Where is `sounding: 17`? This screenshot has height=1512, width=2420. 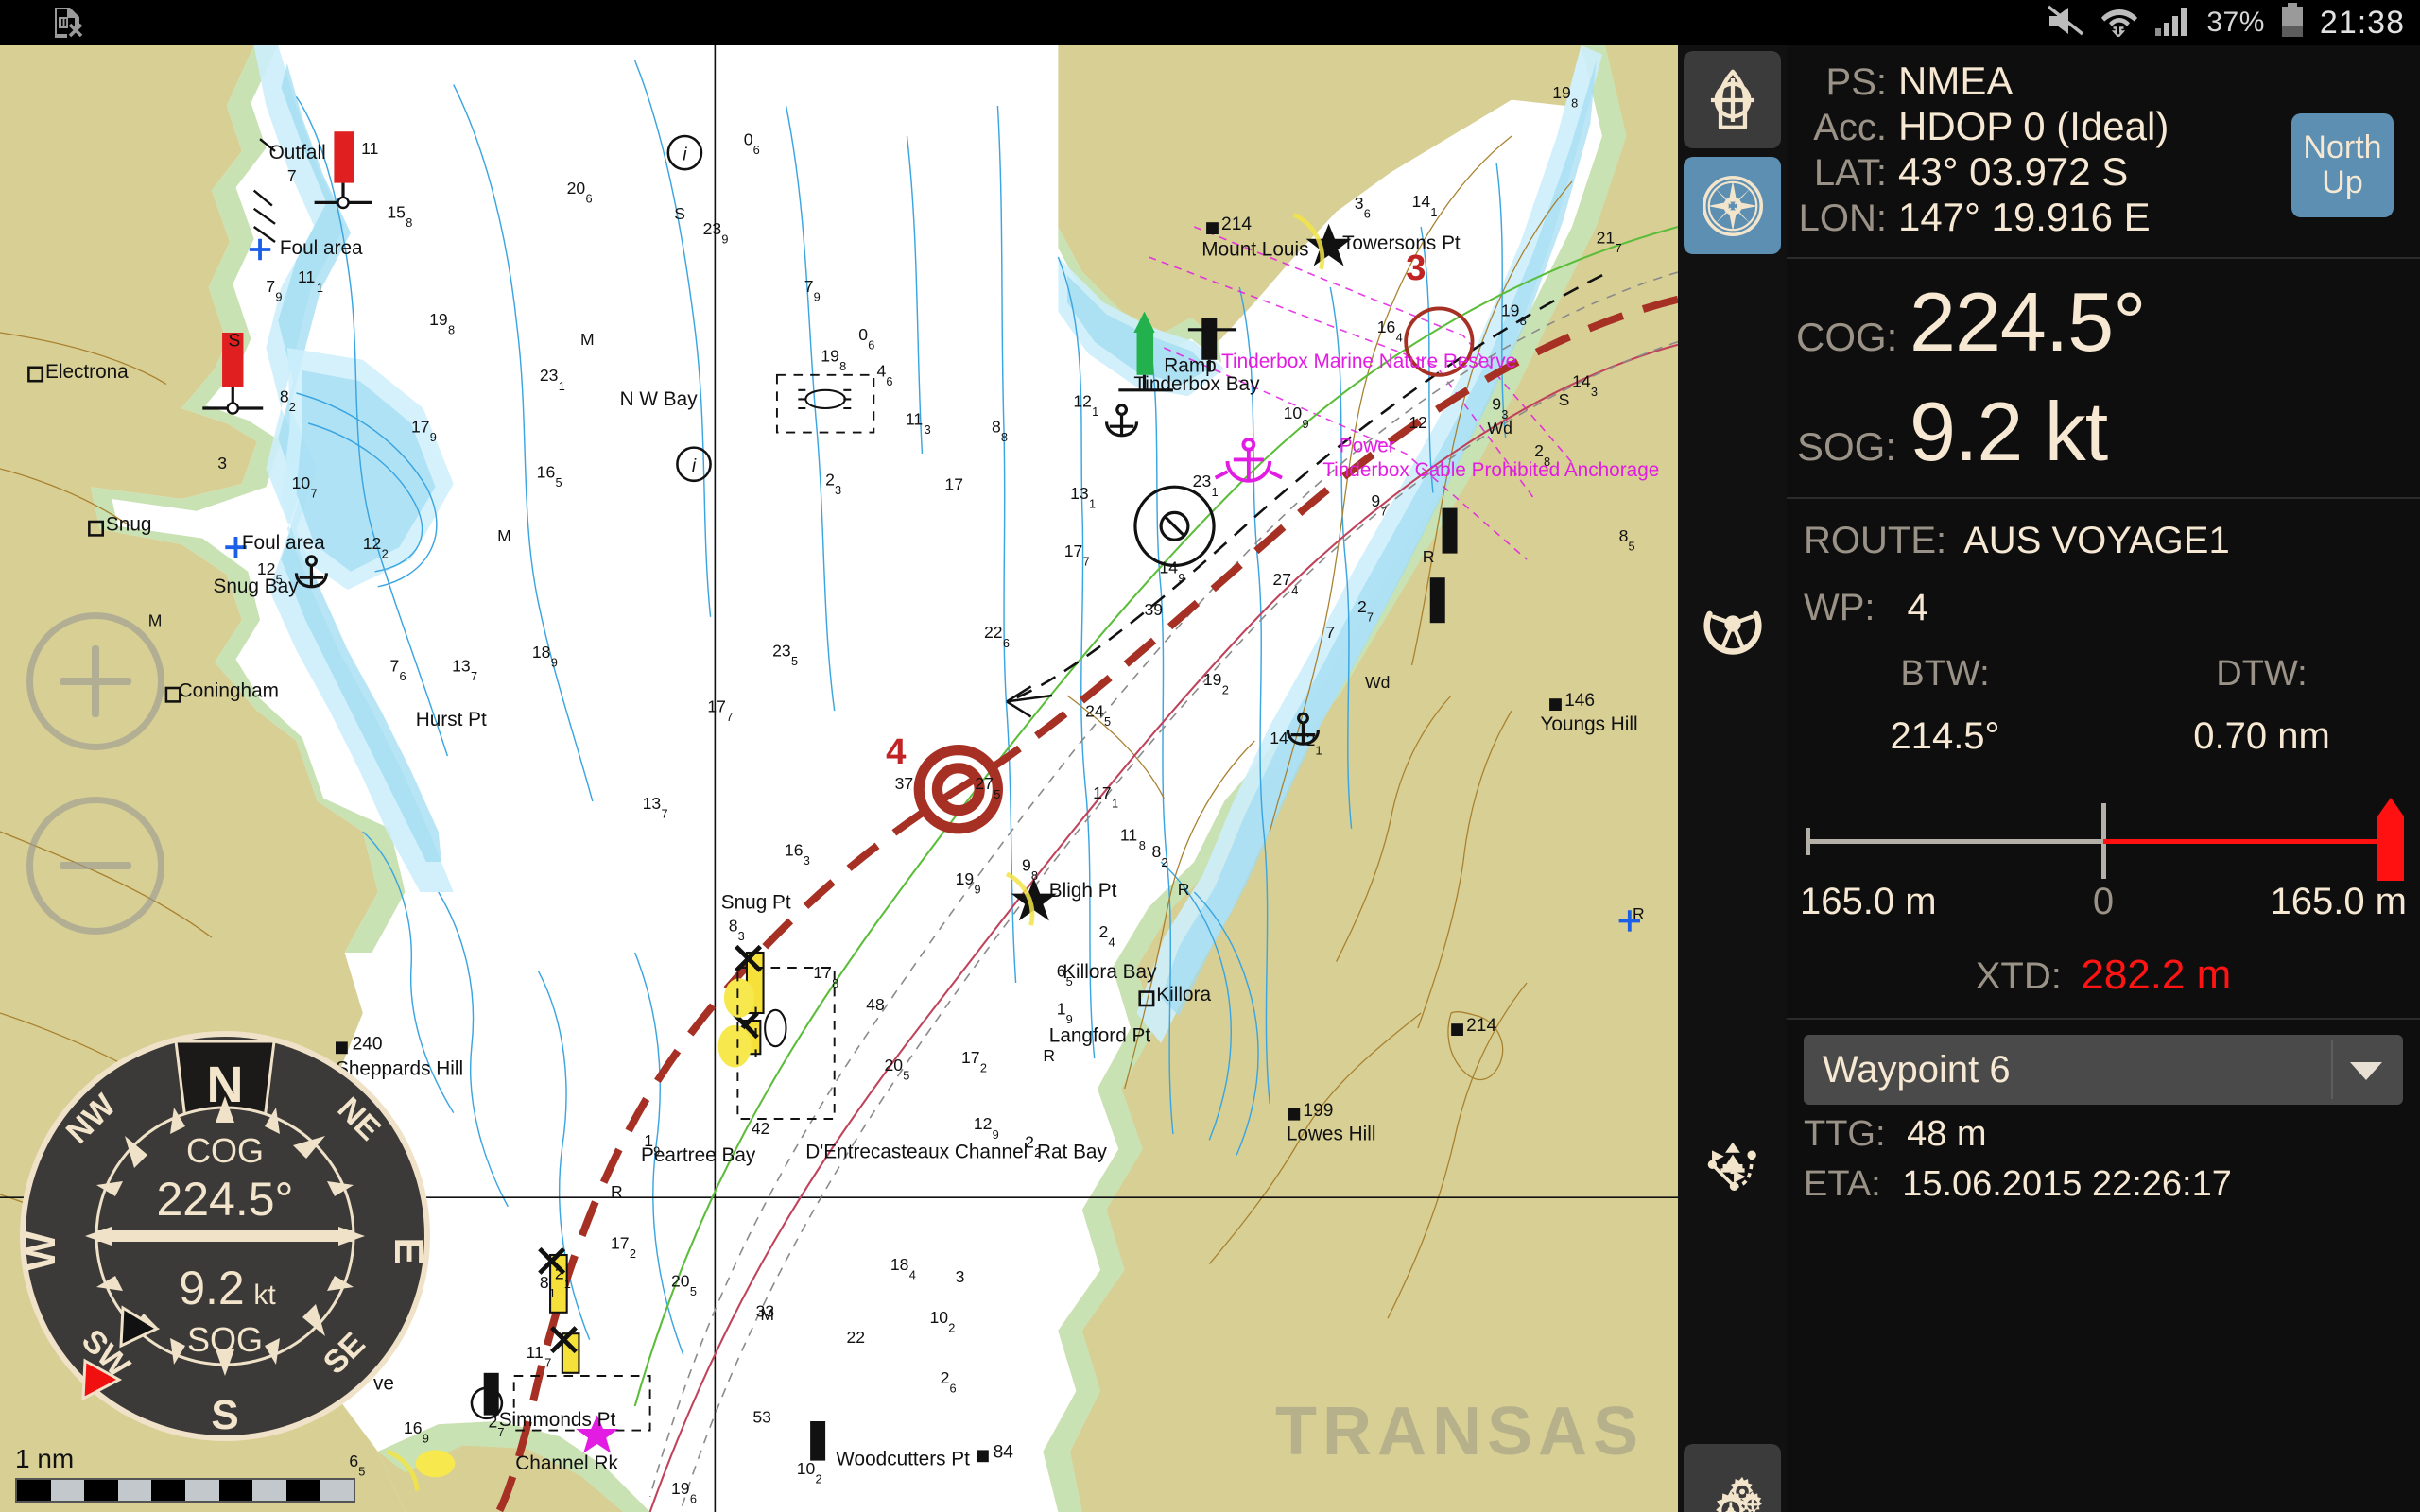
sounding: 17 is located at coordinates (953, 483).